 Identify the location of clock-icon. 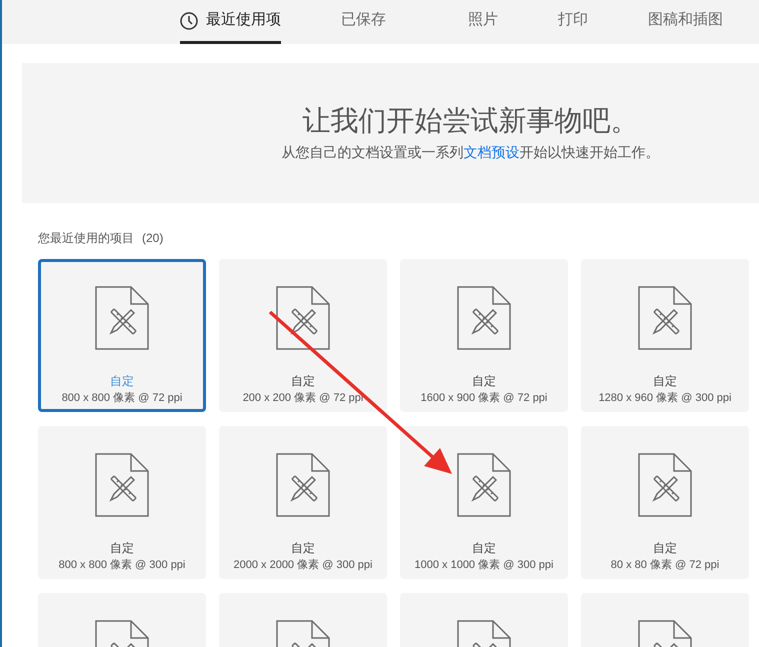
(189, 21).